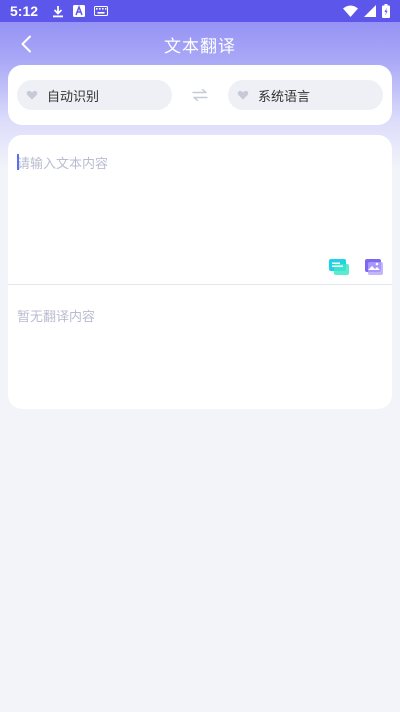 This screenshot has height=712, width=400. I want to click on back-button, so click(26, 44).